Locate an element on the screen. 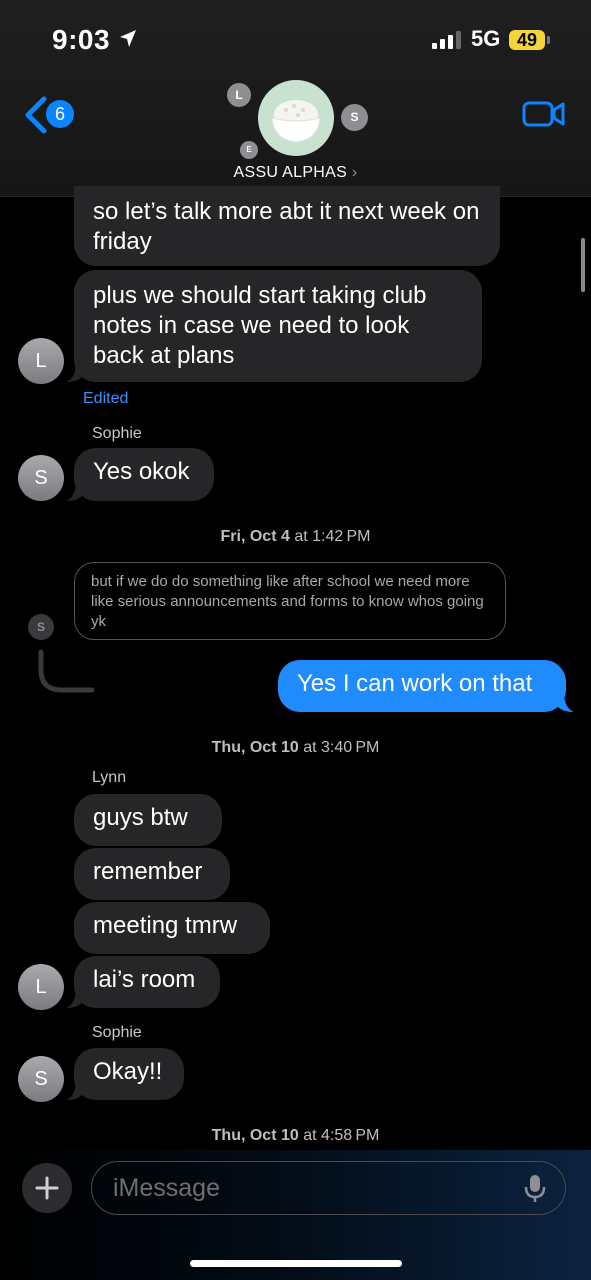 The width and height of the screenshot is (591, 1280). message-bubble: Yes okok is located at coordinates (144, 474).